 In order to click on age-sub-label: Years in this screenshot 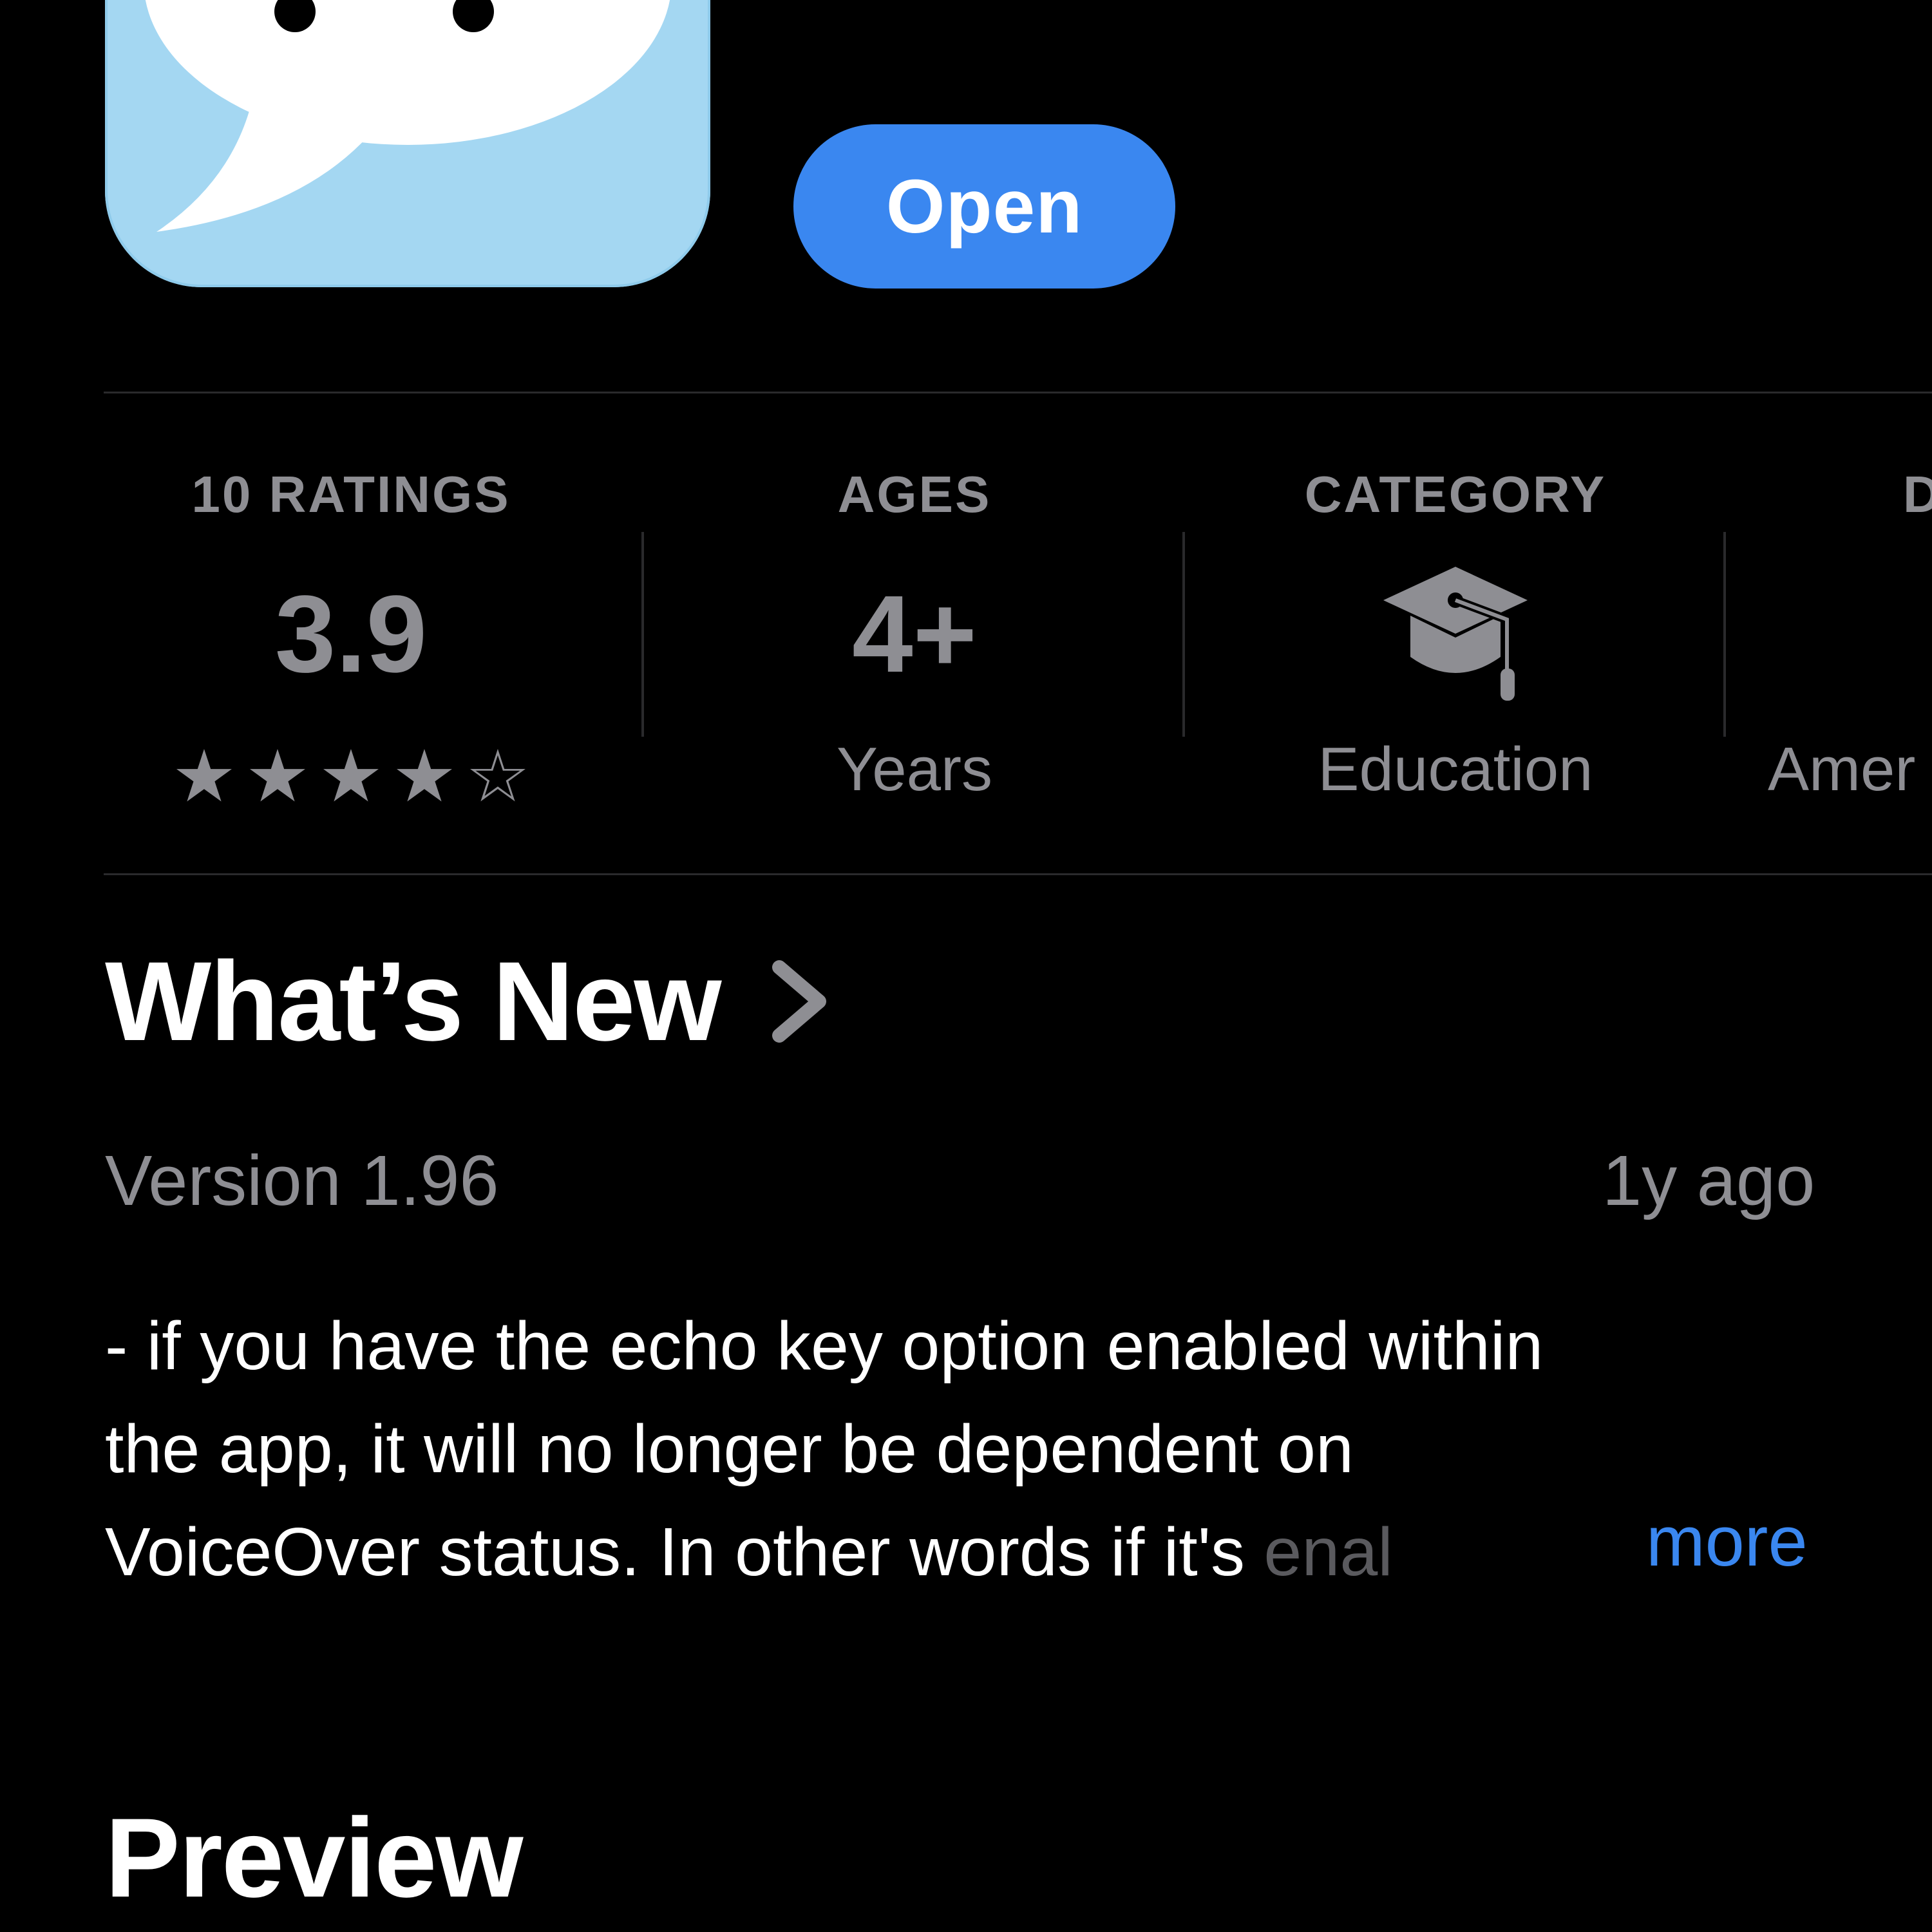, I will do `click(914, 770)`.